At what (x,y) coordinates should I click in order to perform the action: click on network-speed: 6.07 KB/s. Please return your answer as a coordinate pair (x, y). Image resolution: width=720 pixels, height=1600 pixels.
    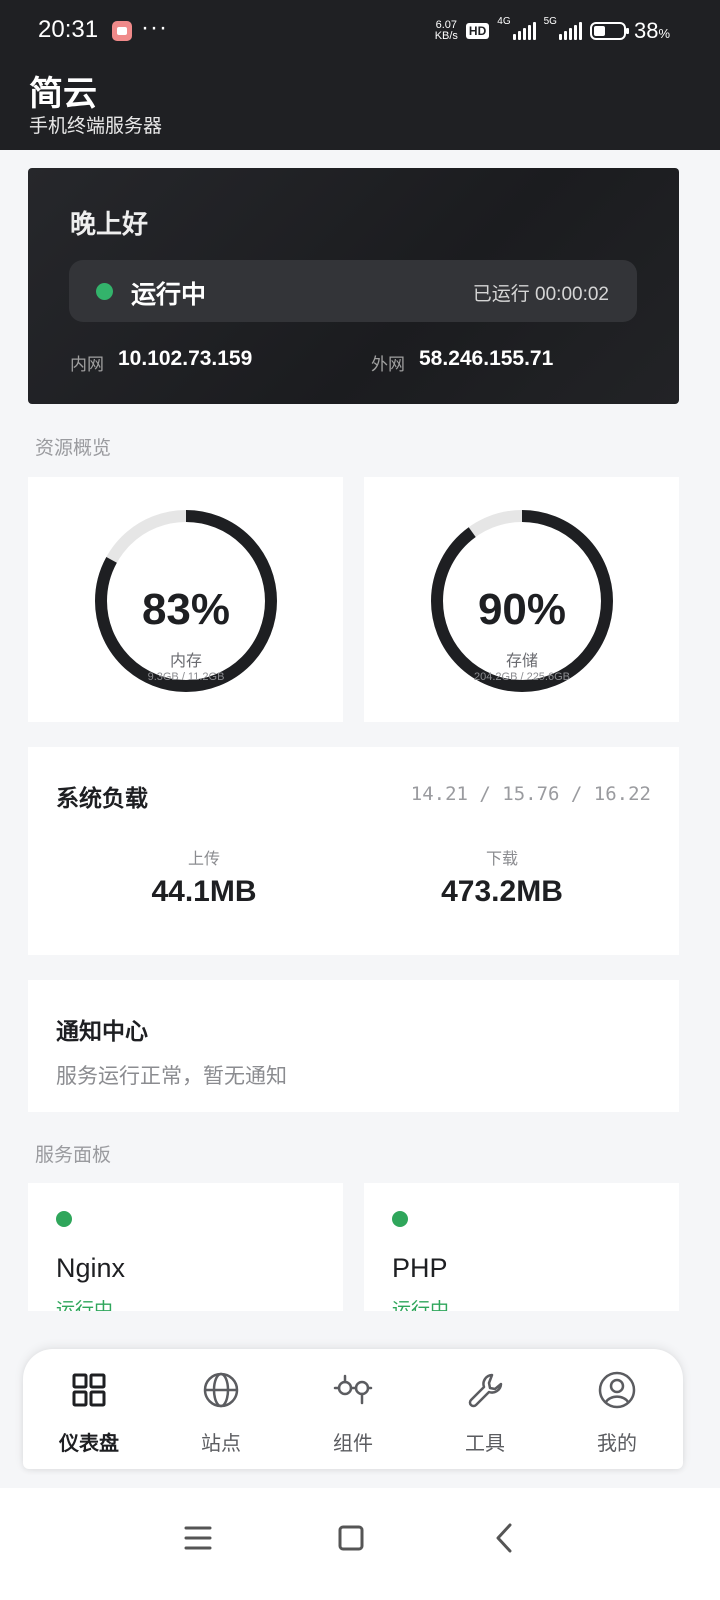
    Looking at the image, I should click on (446, 31).